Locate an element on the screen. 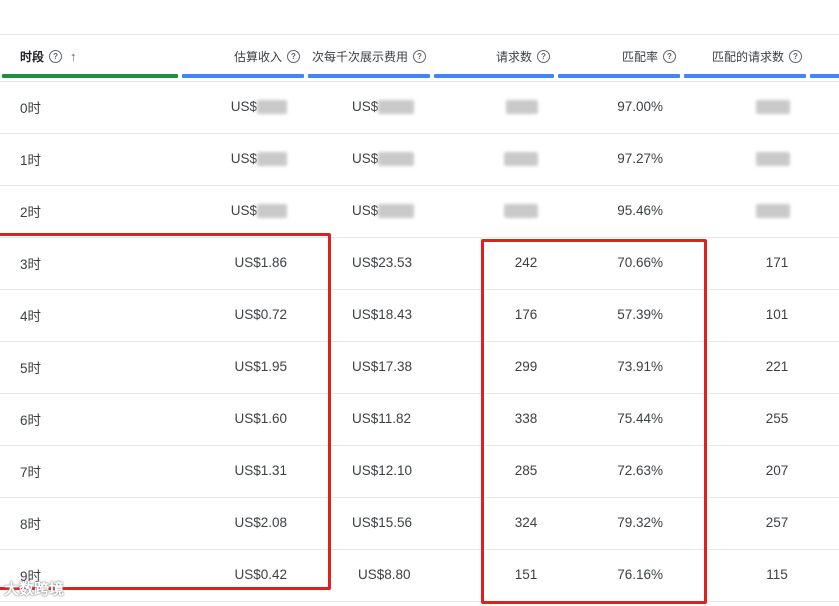  column-header-next is located at coordinates (823, 56).